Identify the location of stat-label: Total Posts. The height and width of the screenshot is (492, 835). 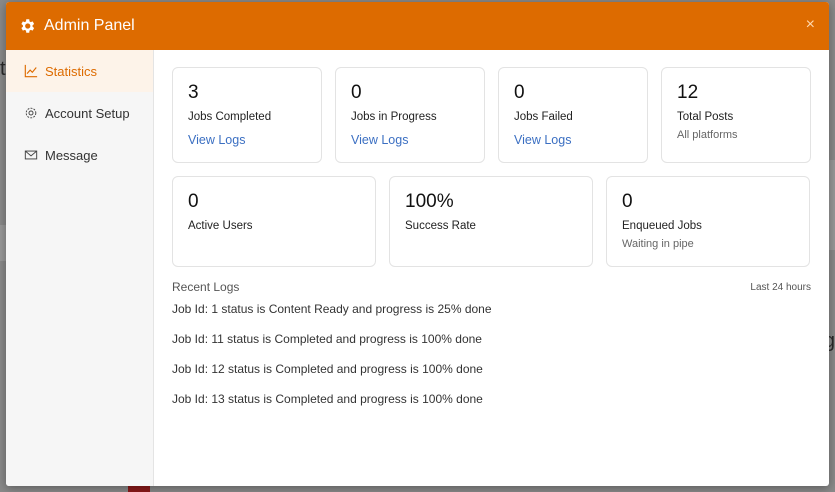
(705, 117).